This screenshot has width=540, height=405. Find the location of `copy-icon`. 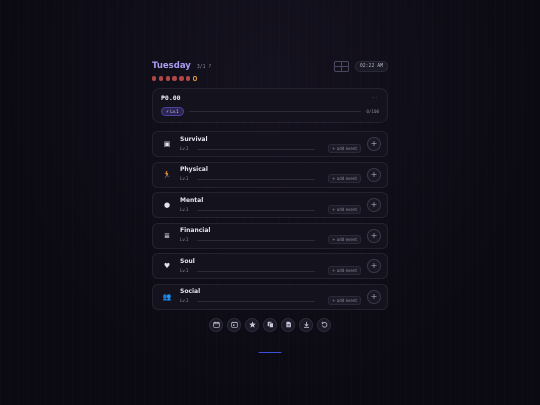

copy-icon is located at coordinates (270, 324).